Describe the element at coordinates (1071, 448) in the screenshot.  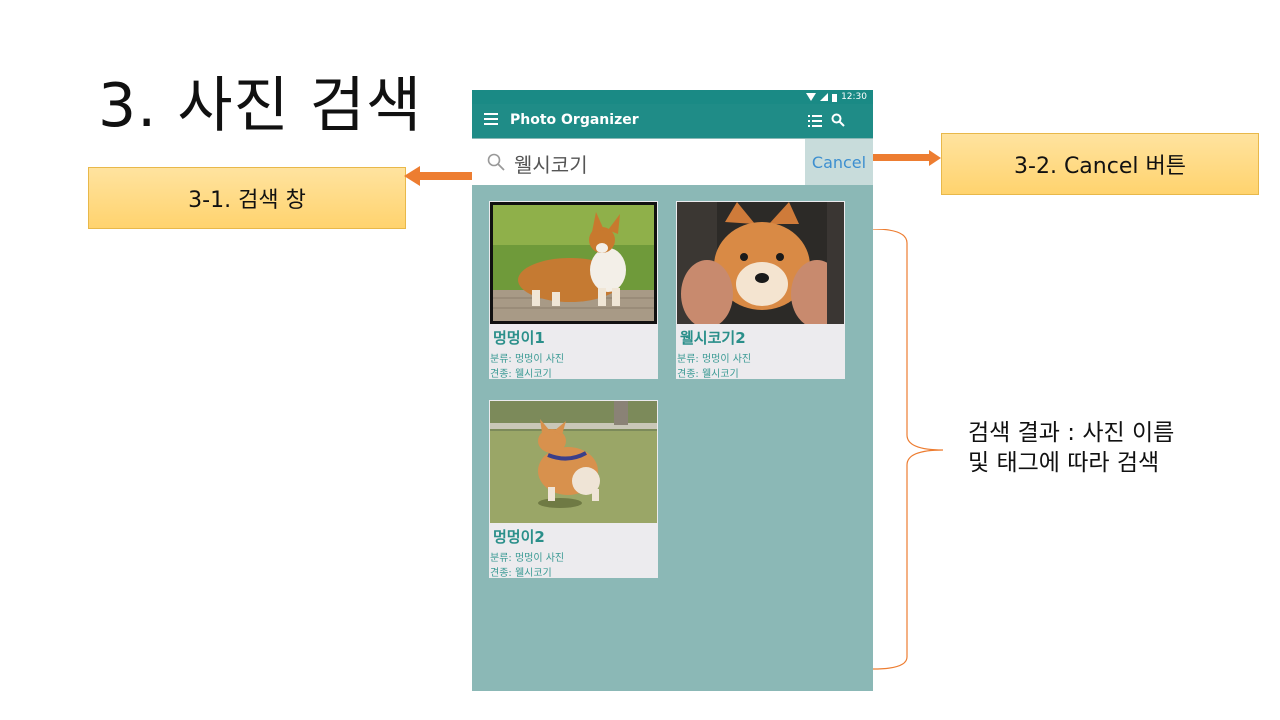
I see `search-result-note: 검색 결과 : 사진 이름 및 태그에 따라 검색` at that location.